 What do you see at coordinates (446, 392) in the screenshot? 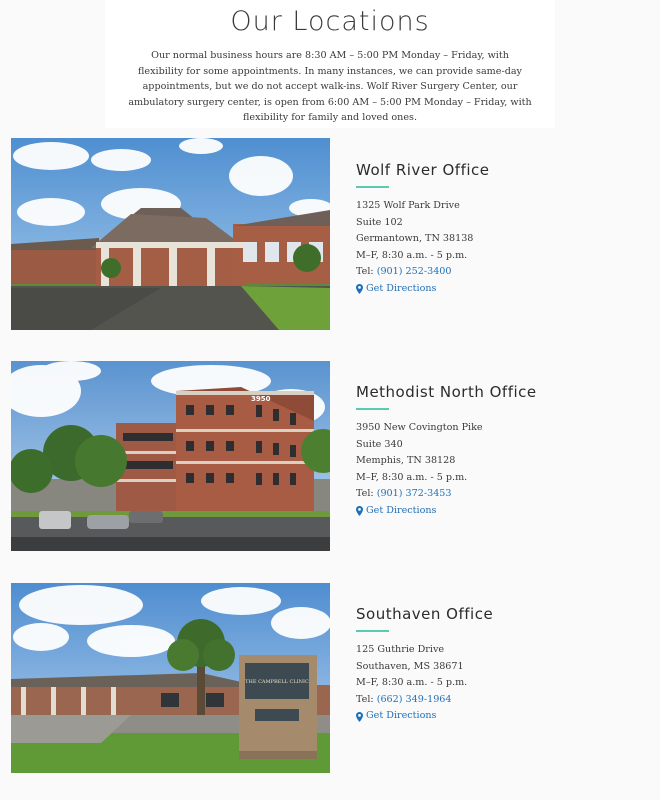
I see `location-name: Methodist North Office` at bounding box center [446, 392].